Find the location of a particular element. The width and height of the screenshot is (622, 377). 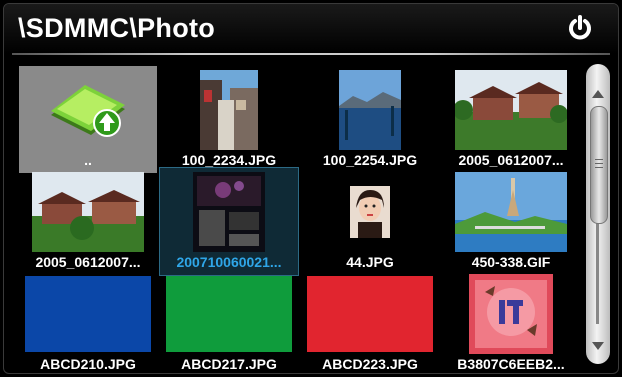

grid-item-abcd223: ABCD223.JPG is located at coordinates (370, 321).